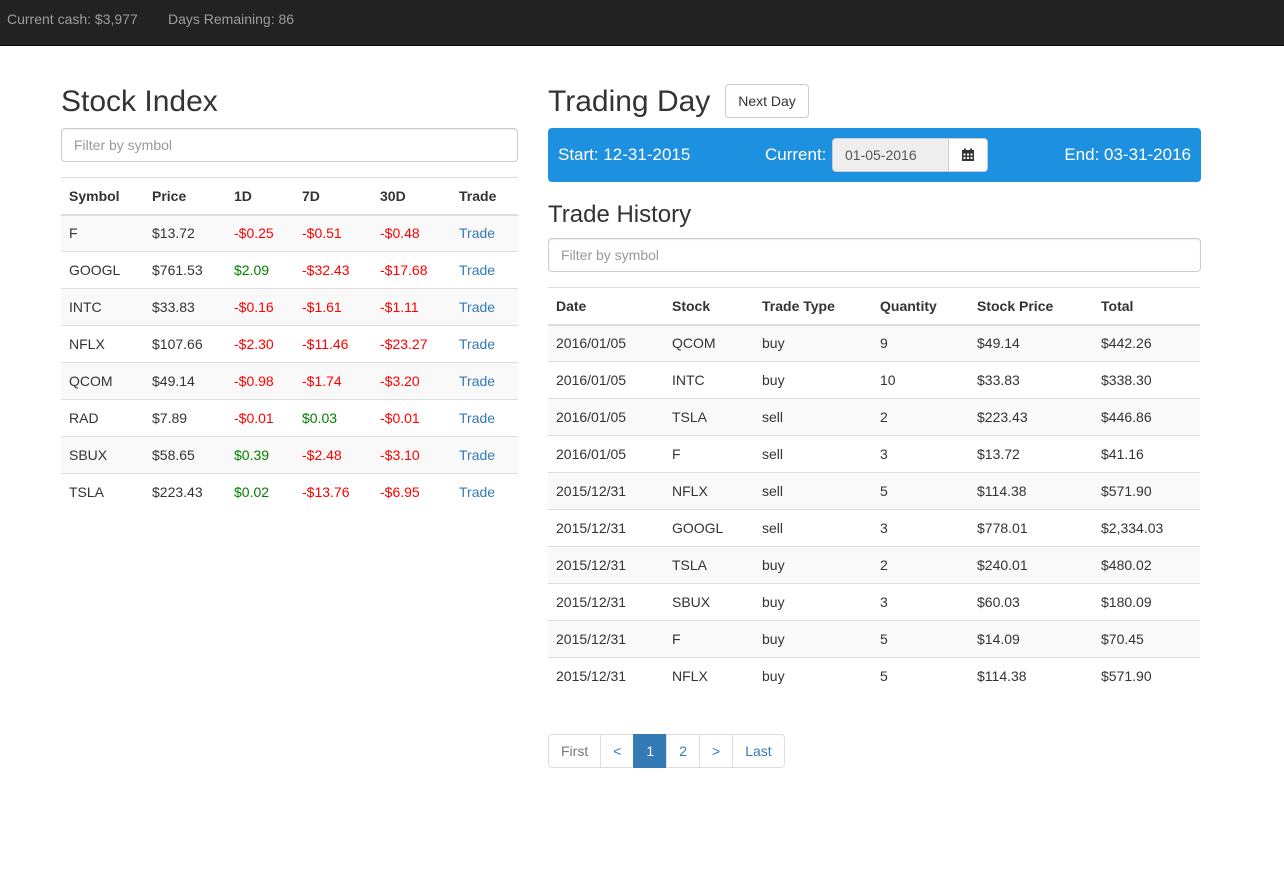 This screenshot has height=893, width=1284. What do you see at coordinates (575, 751) in the screenshot?
I see `page-first-button: First` at bounding box center [575, 751].